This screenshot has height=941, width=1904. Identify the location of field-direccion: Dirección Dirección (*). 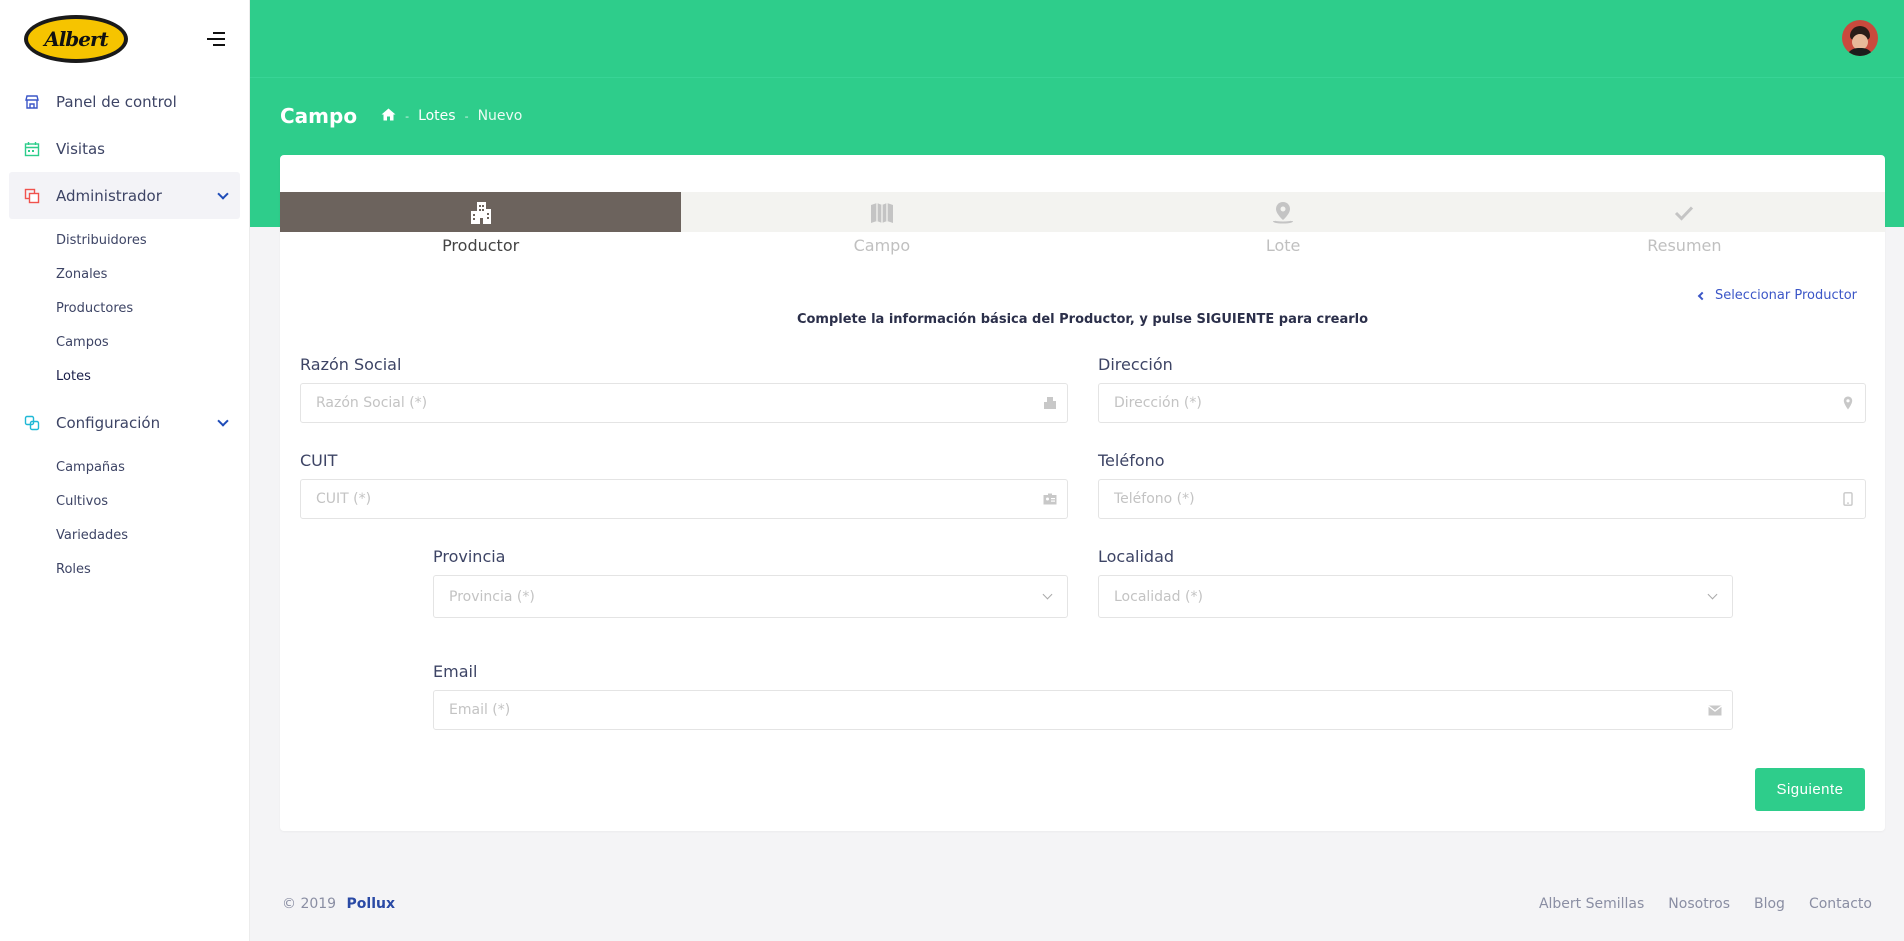
(1482, 389).